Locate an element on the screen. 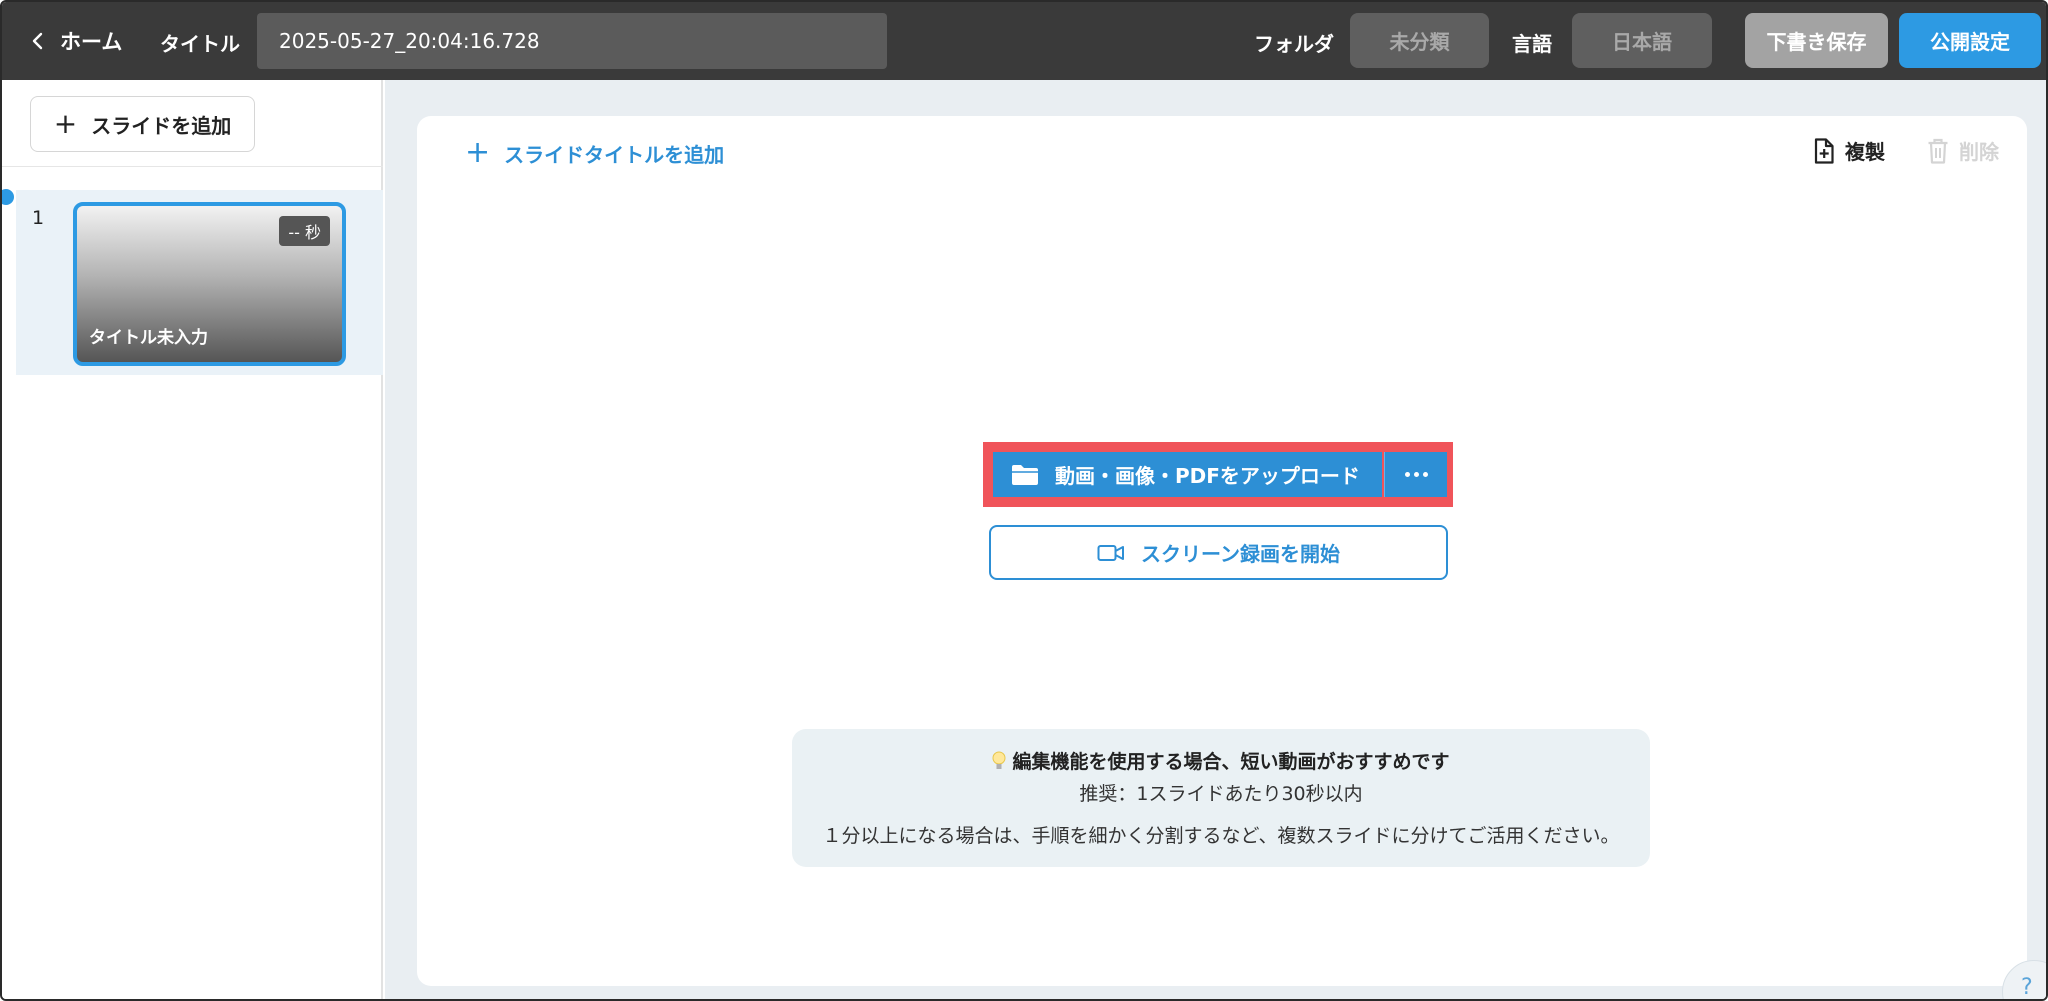 This screenshot has width=2048, height=1001. folder-select: 未分類 is located at coordinates (1419, 40).